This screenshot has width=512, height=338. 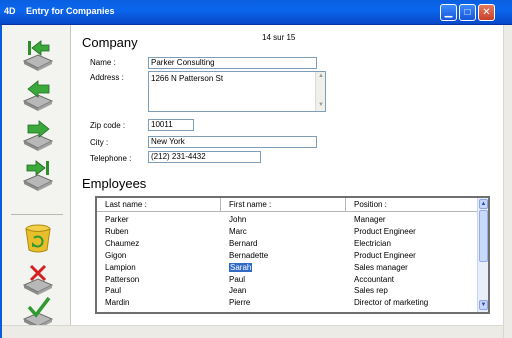 I want to click on toolbar-separator, so click(x=37, y=214).